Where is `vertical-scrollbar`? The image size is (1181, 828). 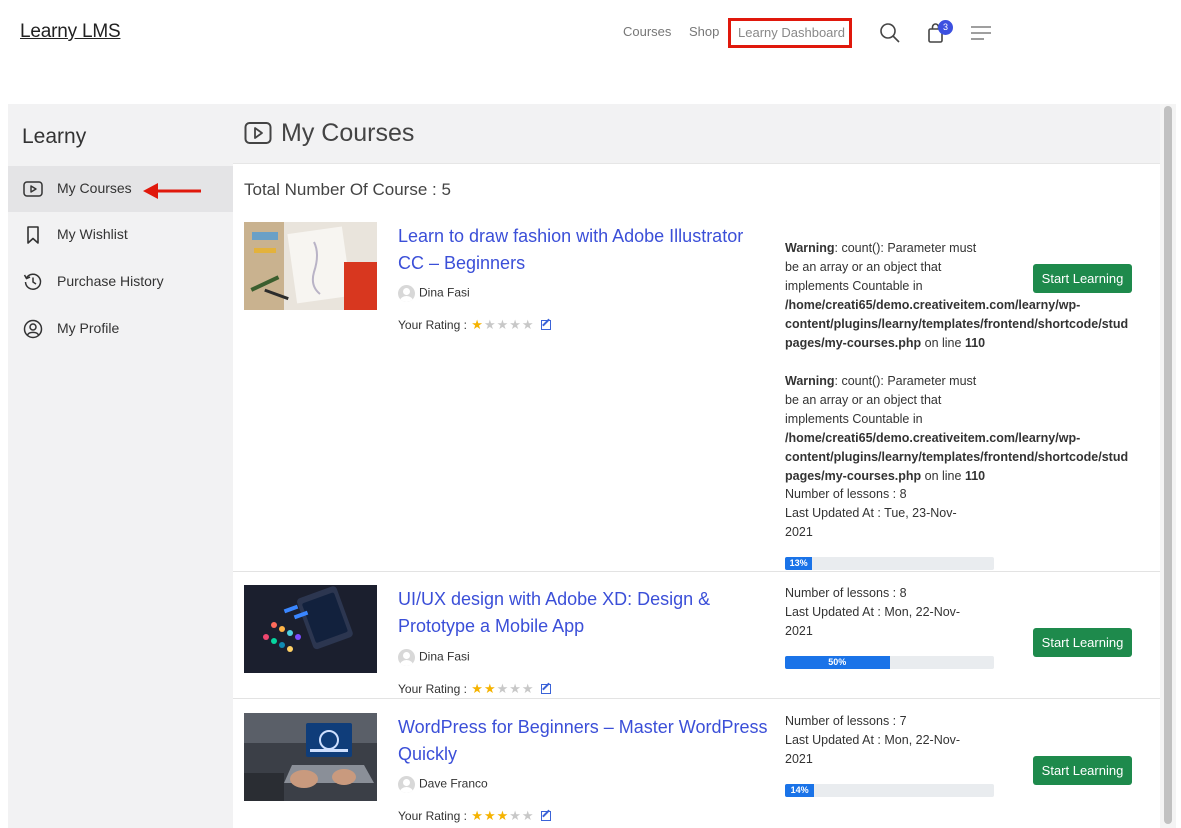 vertical-scrollbar is located at coordinates (1168, 466).